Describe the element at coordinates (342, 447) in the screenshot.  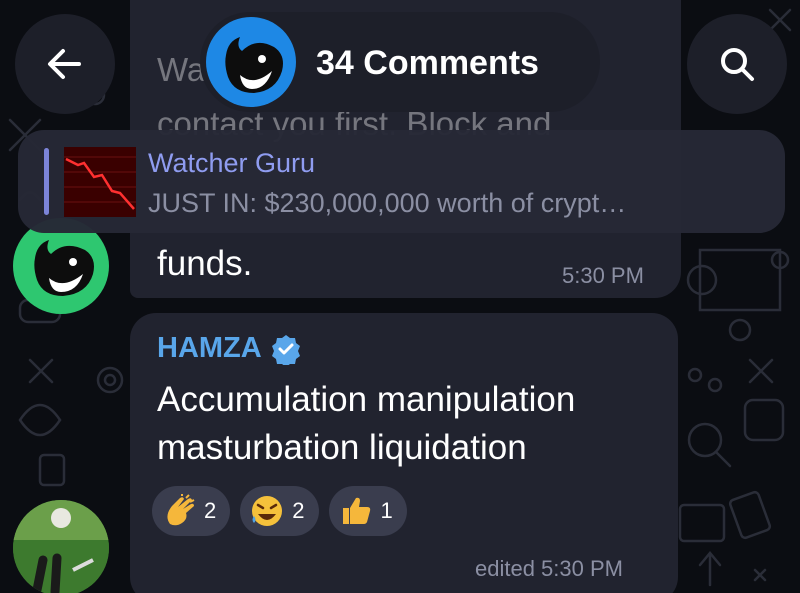
I see `comment-text-line: masturbation liquidation` at that location.